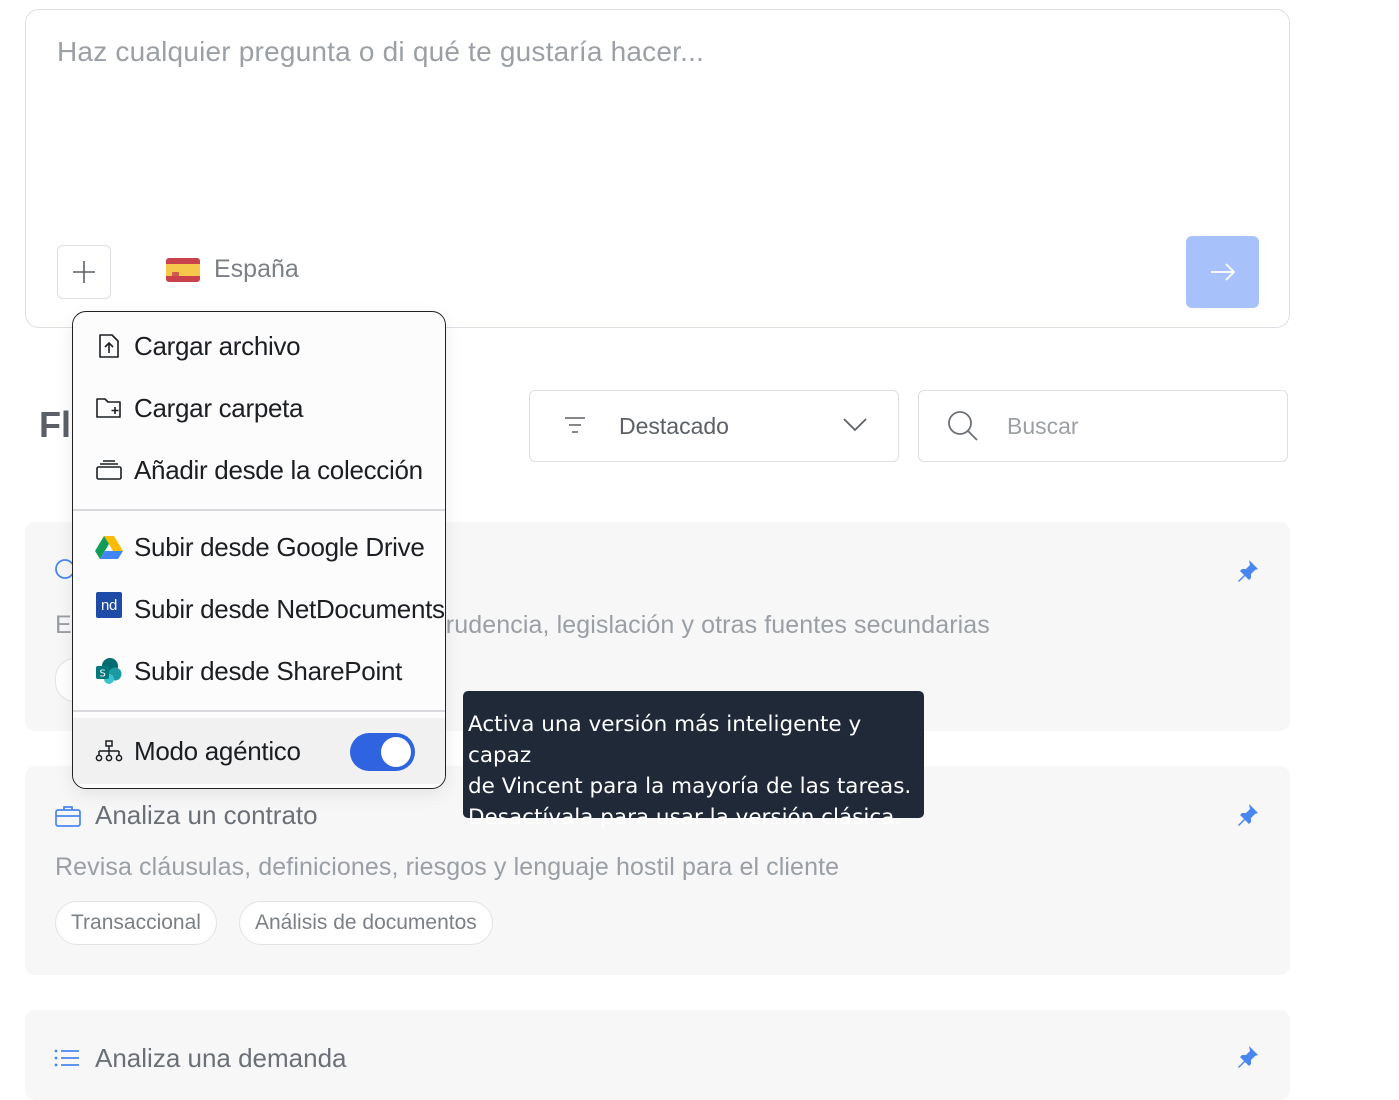 This screenshot has height=1100, width=1399. Describe the element at coordinates (259, 346) in the screenshot. I see `menu-item-upload-file: Cargar archivo` at that location.